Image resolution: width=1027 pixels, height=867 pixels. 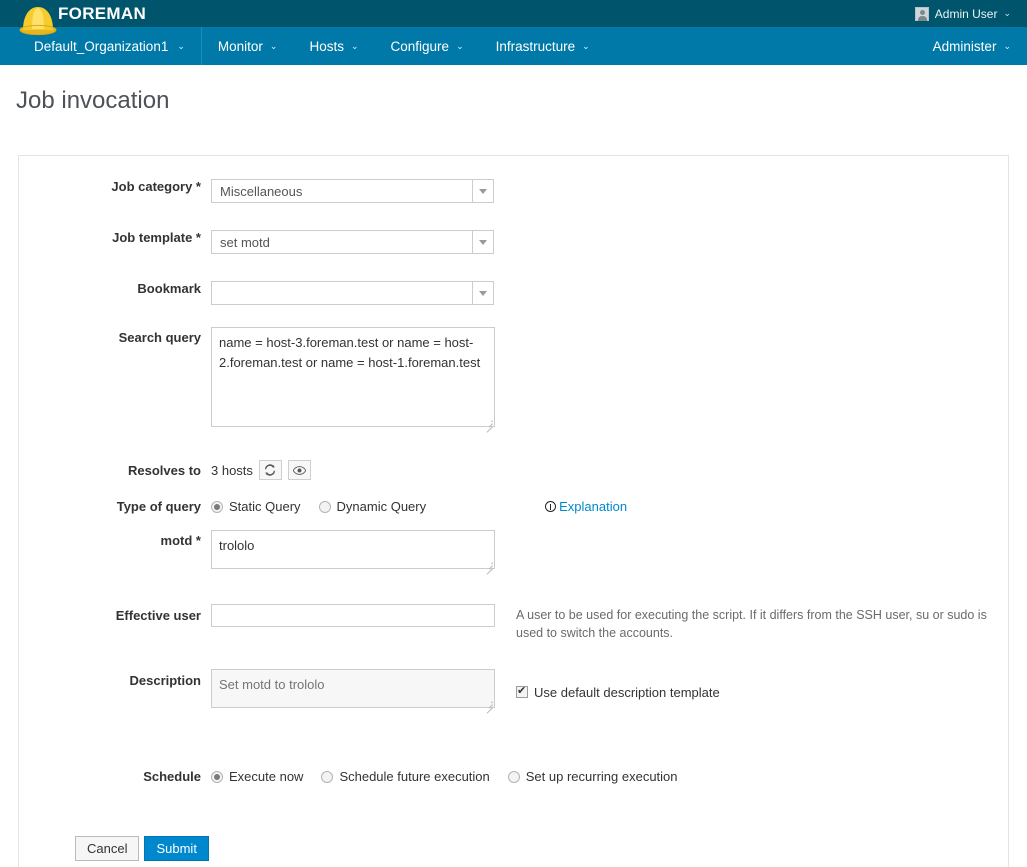 I want to click on radio-label: Static Query, so click(x=265, y=506).